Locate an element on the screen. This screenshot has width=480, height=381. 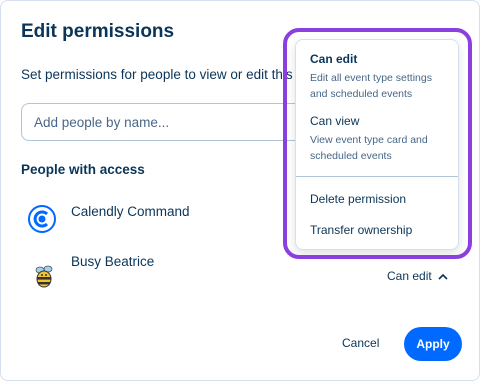
apply-button: Apply is located at coordinates (433, 344).